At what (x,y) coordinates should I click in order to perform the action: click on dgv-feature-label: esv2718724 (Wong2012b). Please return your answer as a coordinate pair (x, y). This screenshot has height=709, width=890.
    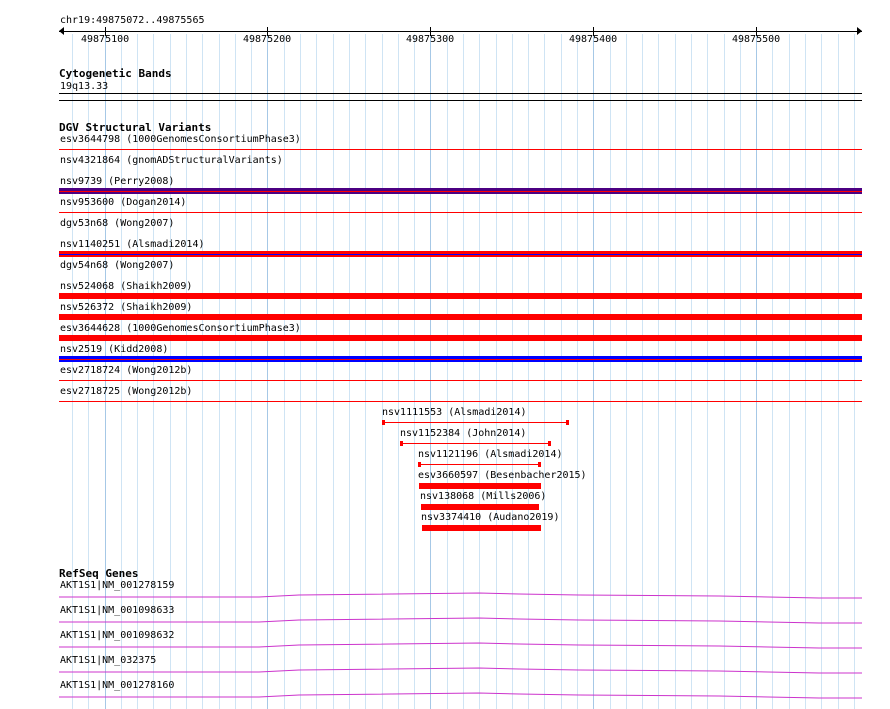
    Looking at the image, I should click on (126, 371).